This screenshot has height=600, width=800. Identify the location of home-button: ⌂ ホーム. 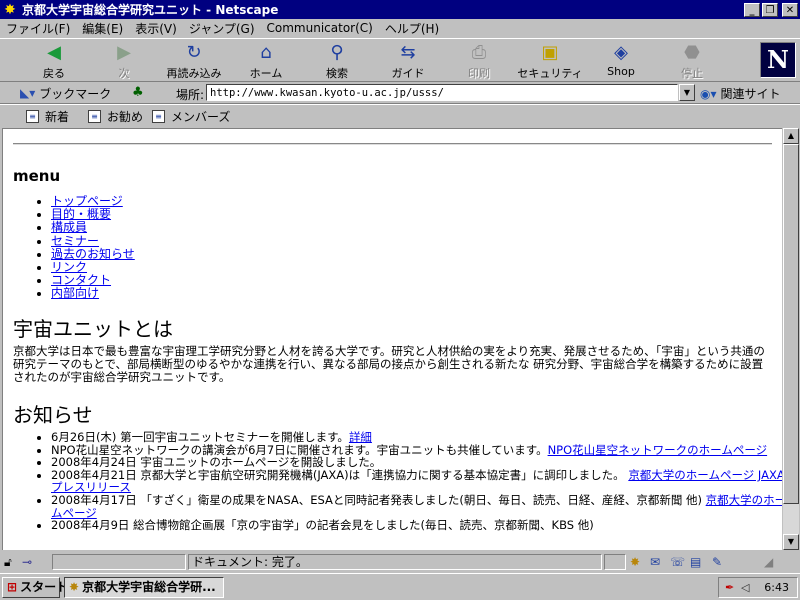
(266, 61).